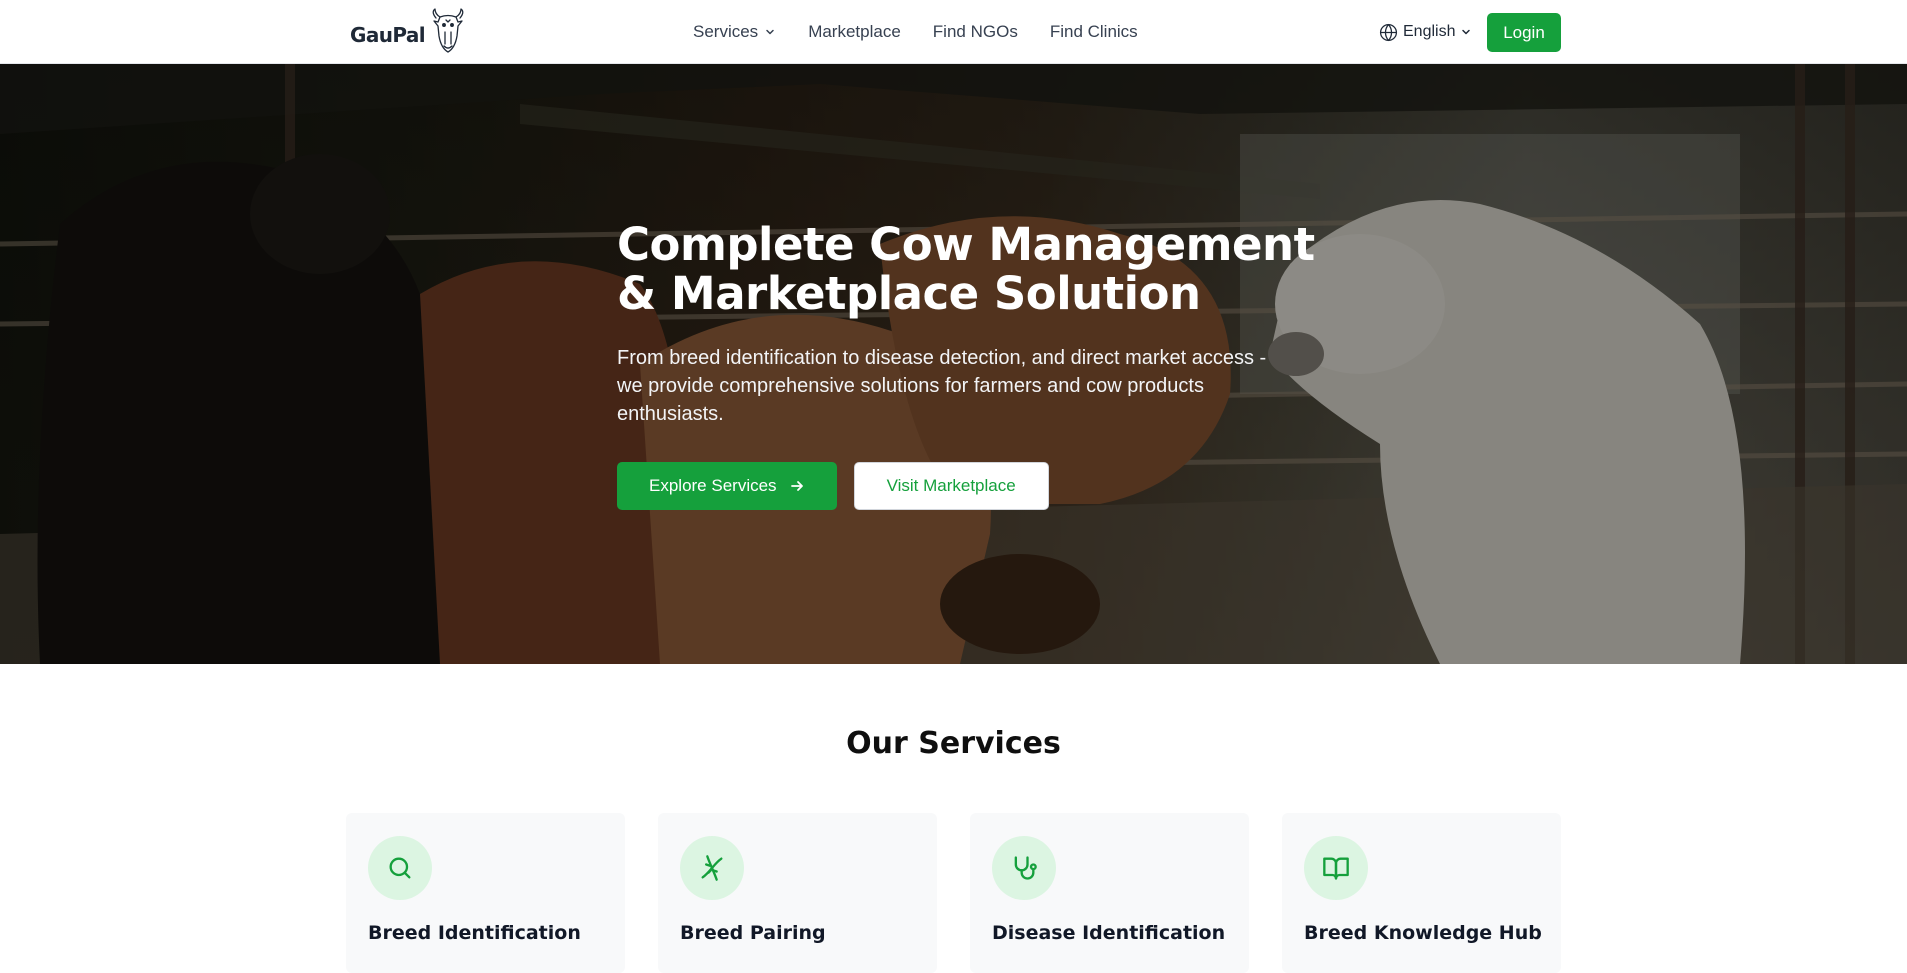  What do you see at coordinates (1024, 868) in the screenshot?
I see `stethoscope-icon` at bounding box center [1024, 868].